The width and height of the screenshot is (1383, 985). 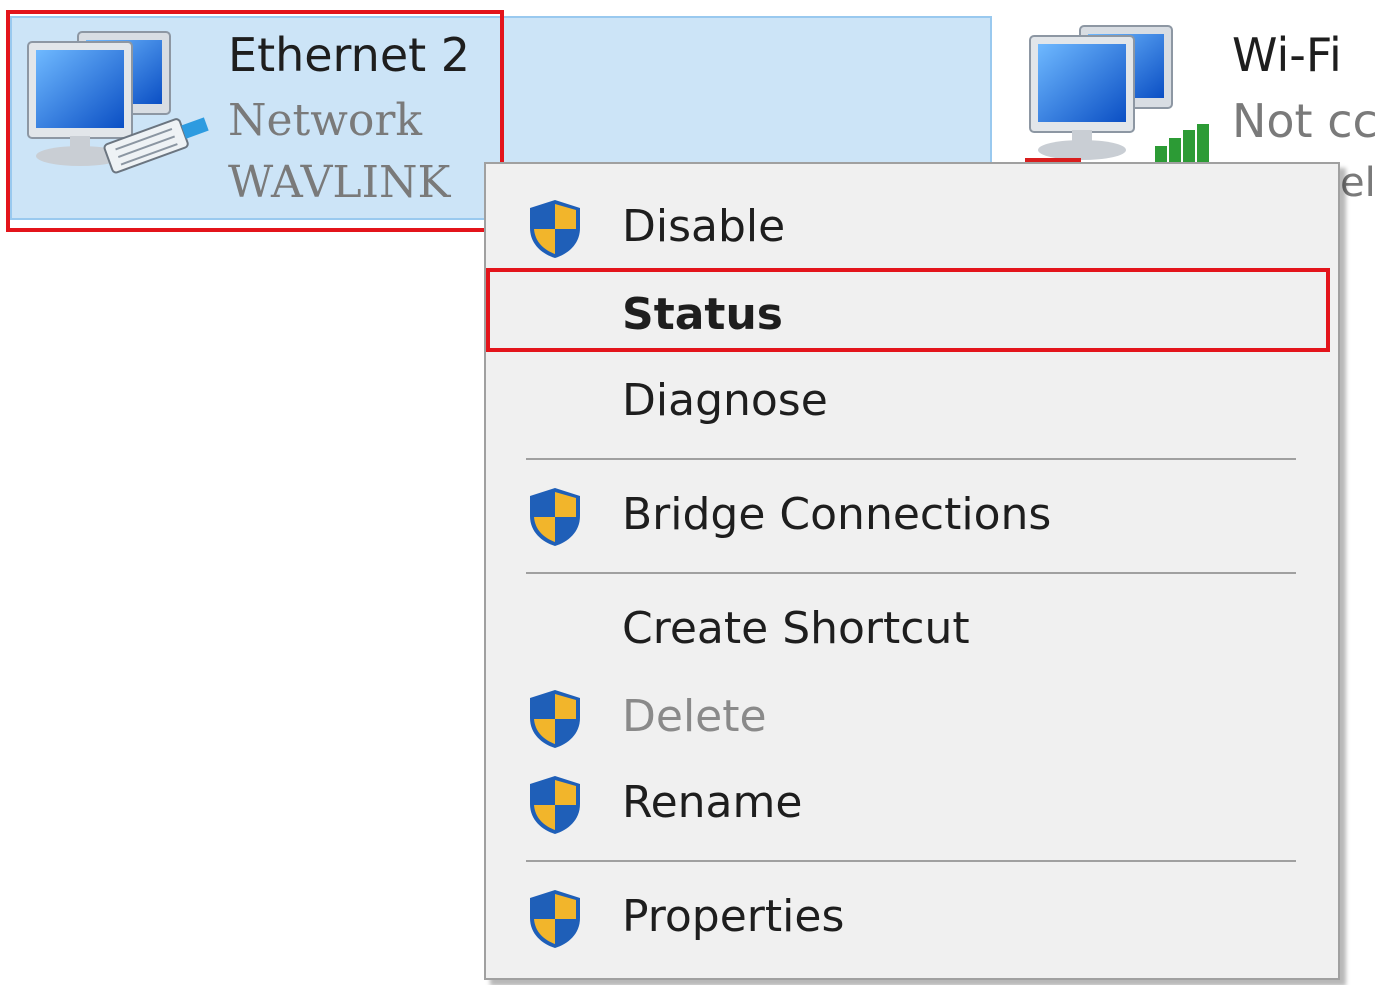 What do you see at coordinates (837, 514) in the screenshot?
I see `menu-item-label: Bridge Connections` at bounding box center [837, 514].